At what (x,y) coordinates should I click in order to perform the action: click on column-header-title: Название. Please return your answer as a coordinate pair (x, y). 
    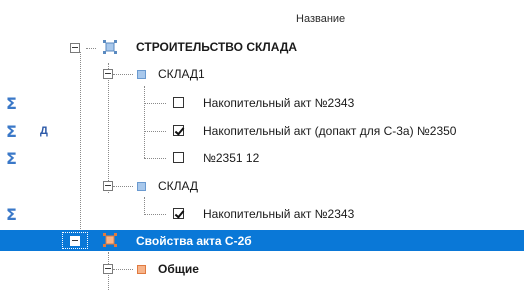
    Looking at the image, I should click on (321, 19).